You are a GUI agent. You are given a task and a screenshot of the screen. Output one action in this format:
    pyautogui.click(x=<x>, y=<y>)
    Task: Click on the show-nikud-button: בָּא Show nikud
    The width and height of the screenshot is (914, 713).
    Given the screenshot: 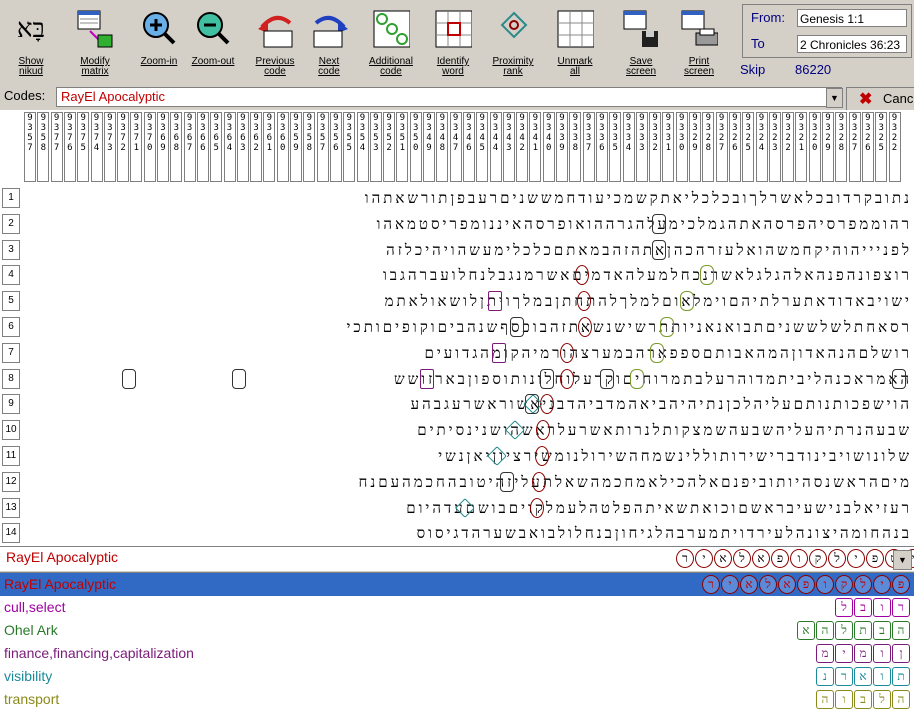 What is the action you would take?
    pyautogui.click(x=31, y=42)
    